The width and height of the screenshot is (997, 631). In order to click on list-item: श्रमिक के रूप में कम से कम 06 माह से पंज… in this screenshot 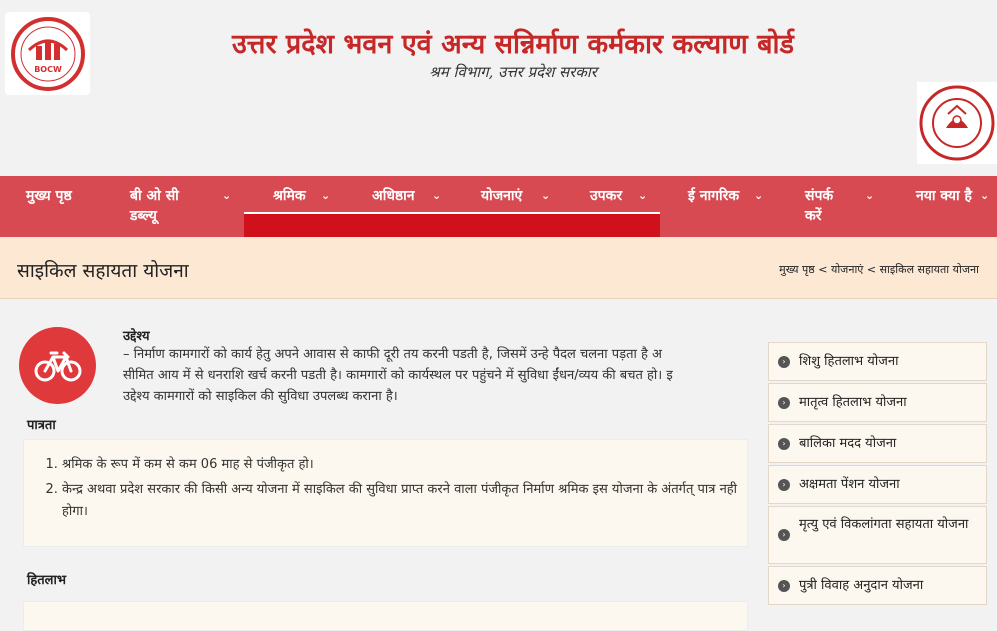, I will do `click(404, 465)`.